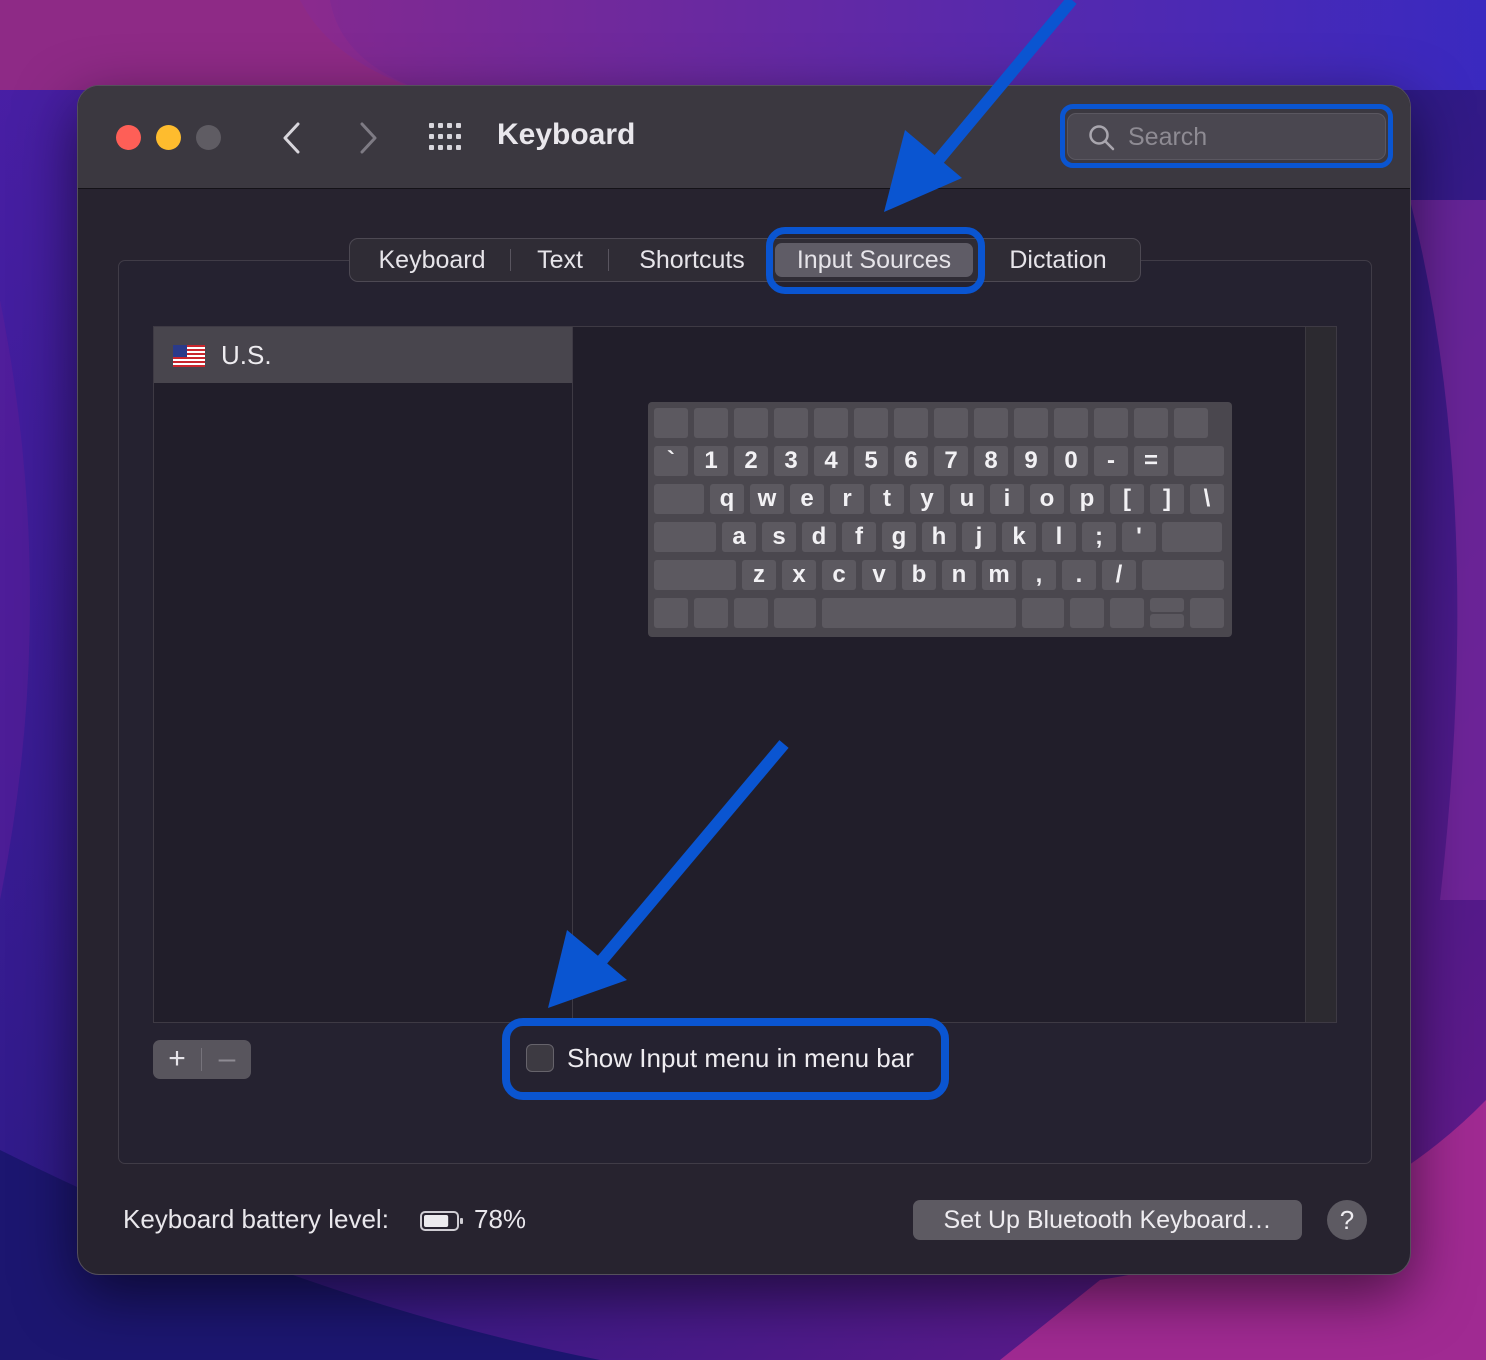 The height and width of the screenshot is (1360, 1486). I want to click on tab-shortcuts: Shortcuts, so click(692, 260).